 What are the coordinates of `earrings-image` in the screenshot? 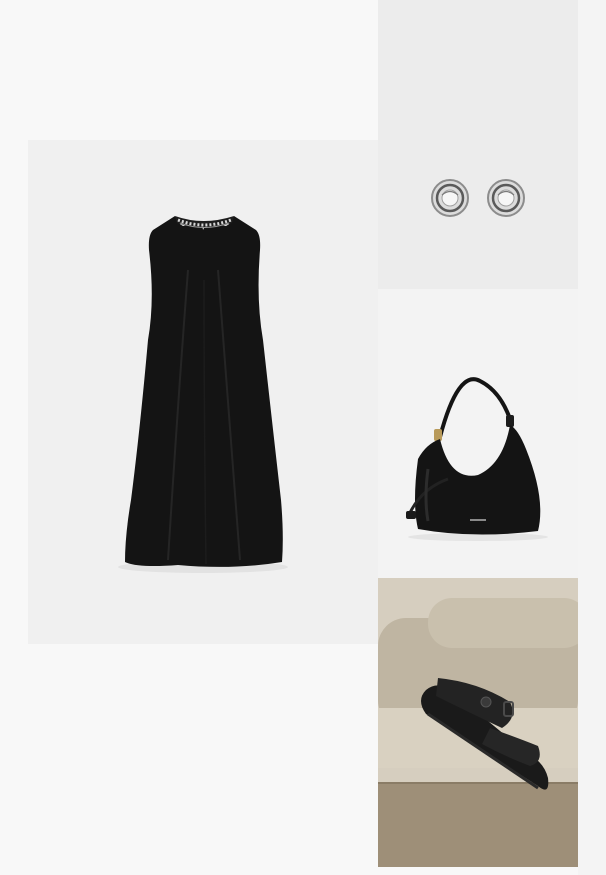 It's located at (478, 144).